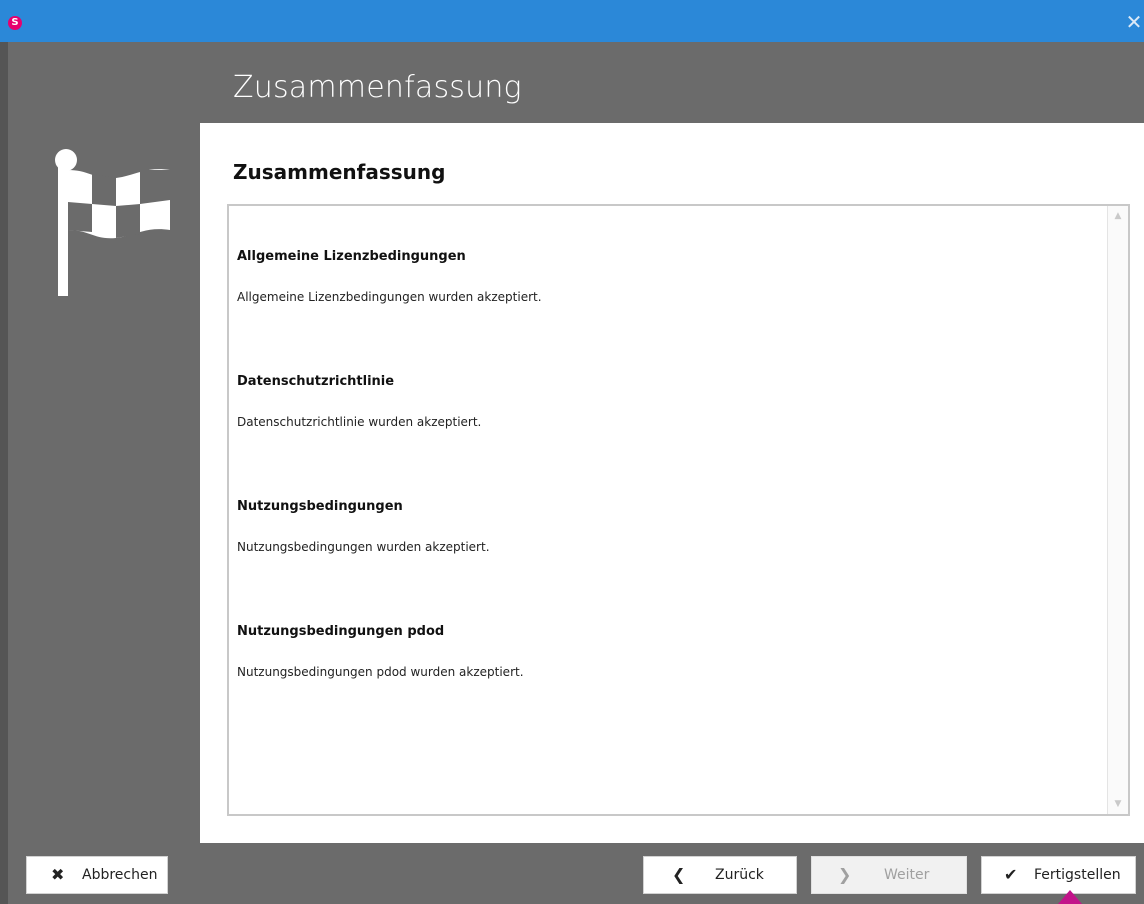 This screenshot has height=904, width=1144. What do you see at coordinates (351, 256) in the screenshot?
I see `entry-heading: Allgemeine Lizenzbedingungen` at bounding box center [351, 256].